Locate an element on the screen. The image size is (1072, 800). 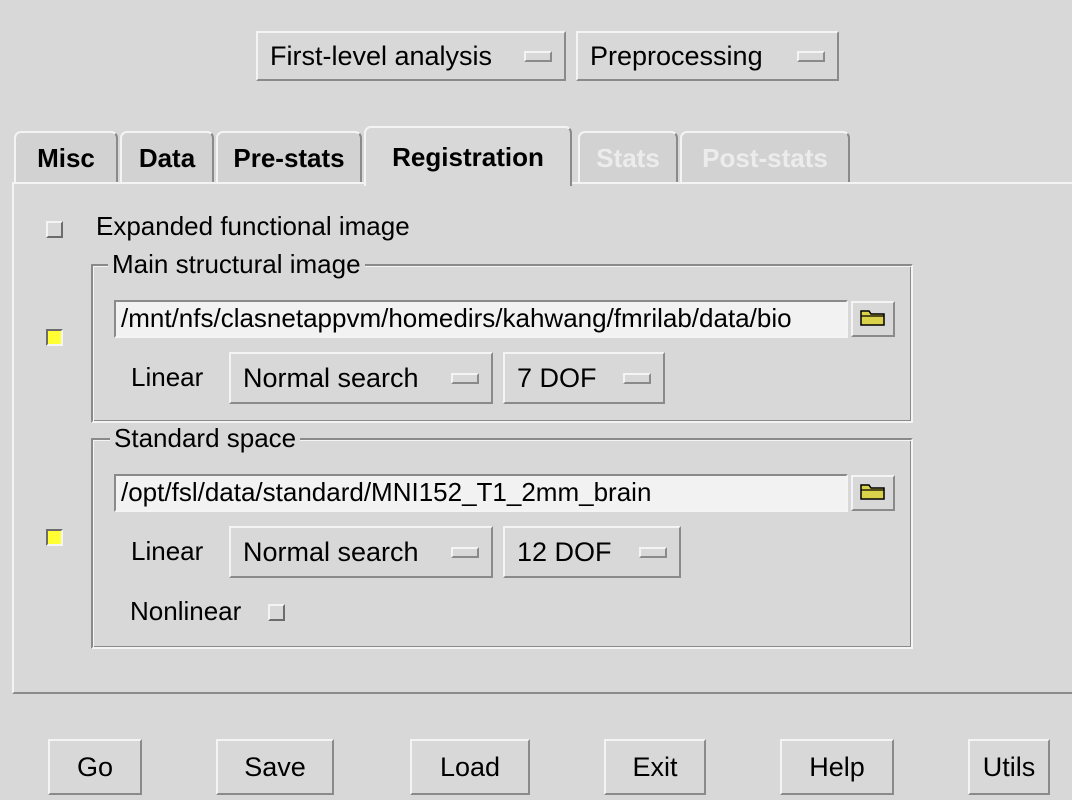
main-structural-dof-menu: 7 DOF is located at coordinates (584, 378).